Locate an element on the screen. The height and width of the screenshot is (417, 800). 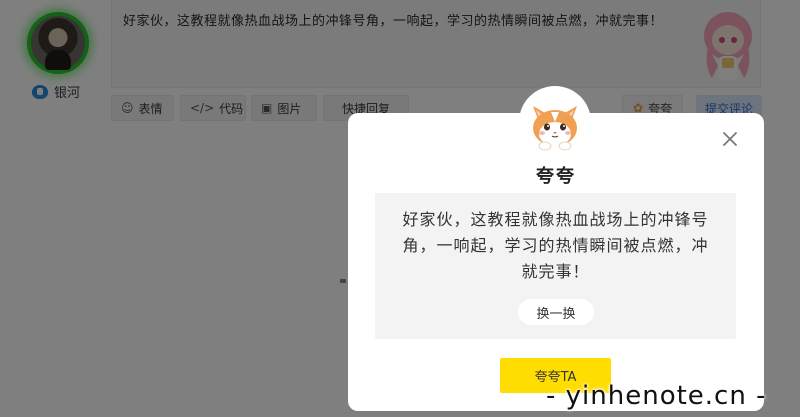
modal-title: 夸夸 is located at coordinates (556, 176).